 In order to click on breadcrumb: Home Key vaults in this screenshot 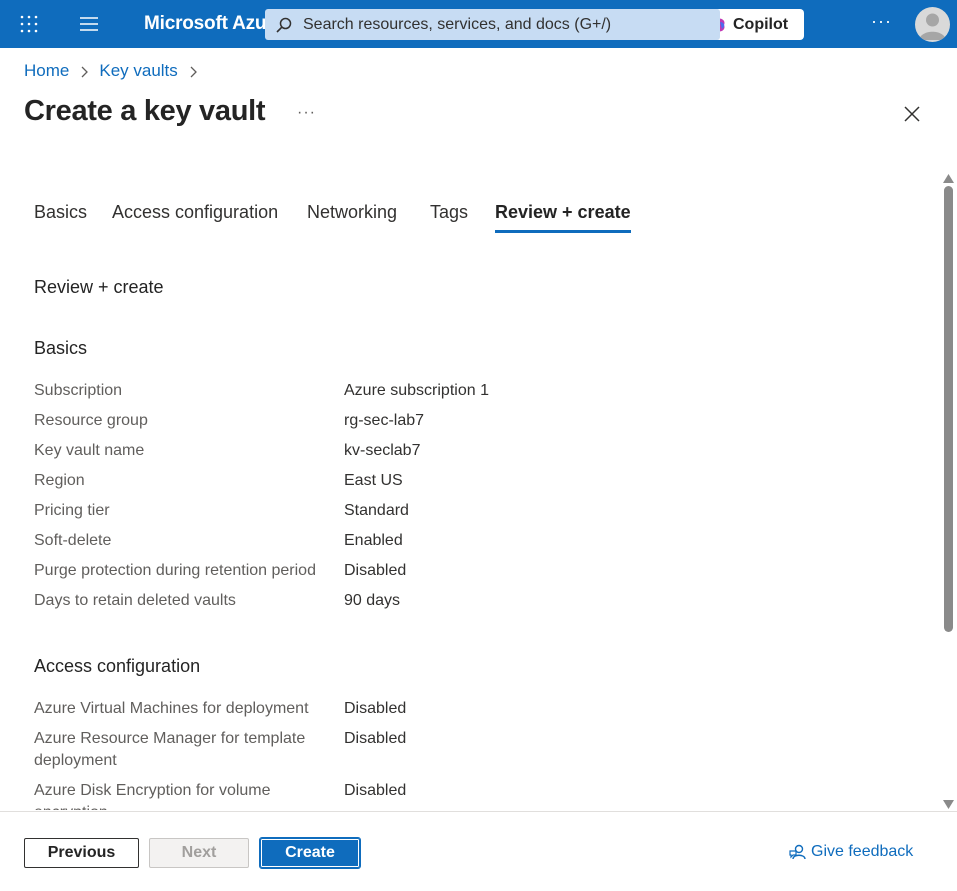, I will do `click(116, 71)`.